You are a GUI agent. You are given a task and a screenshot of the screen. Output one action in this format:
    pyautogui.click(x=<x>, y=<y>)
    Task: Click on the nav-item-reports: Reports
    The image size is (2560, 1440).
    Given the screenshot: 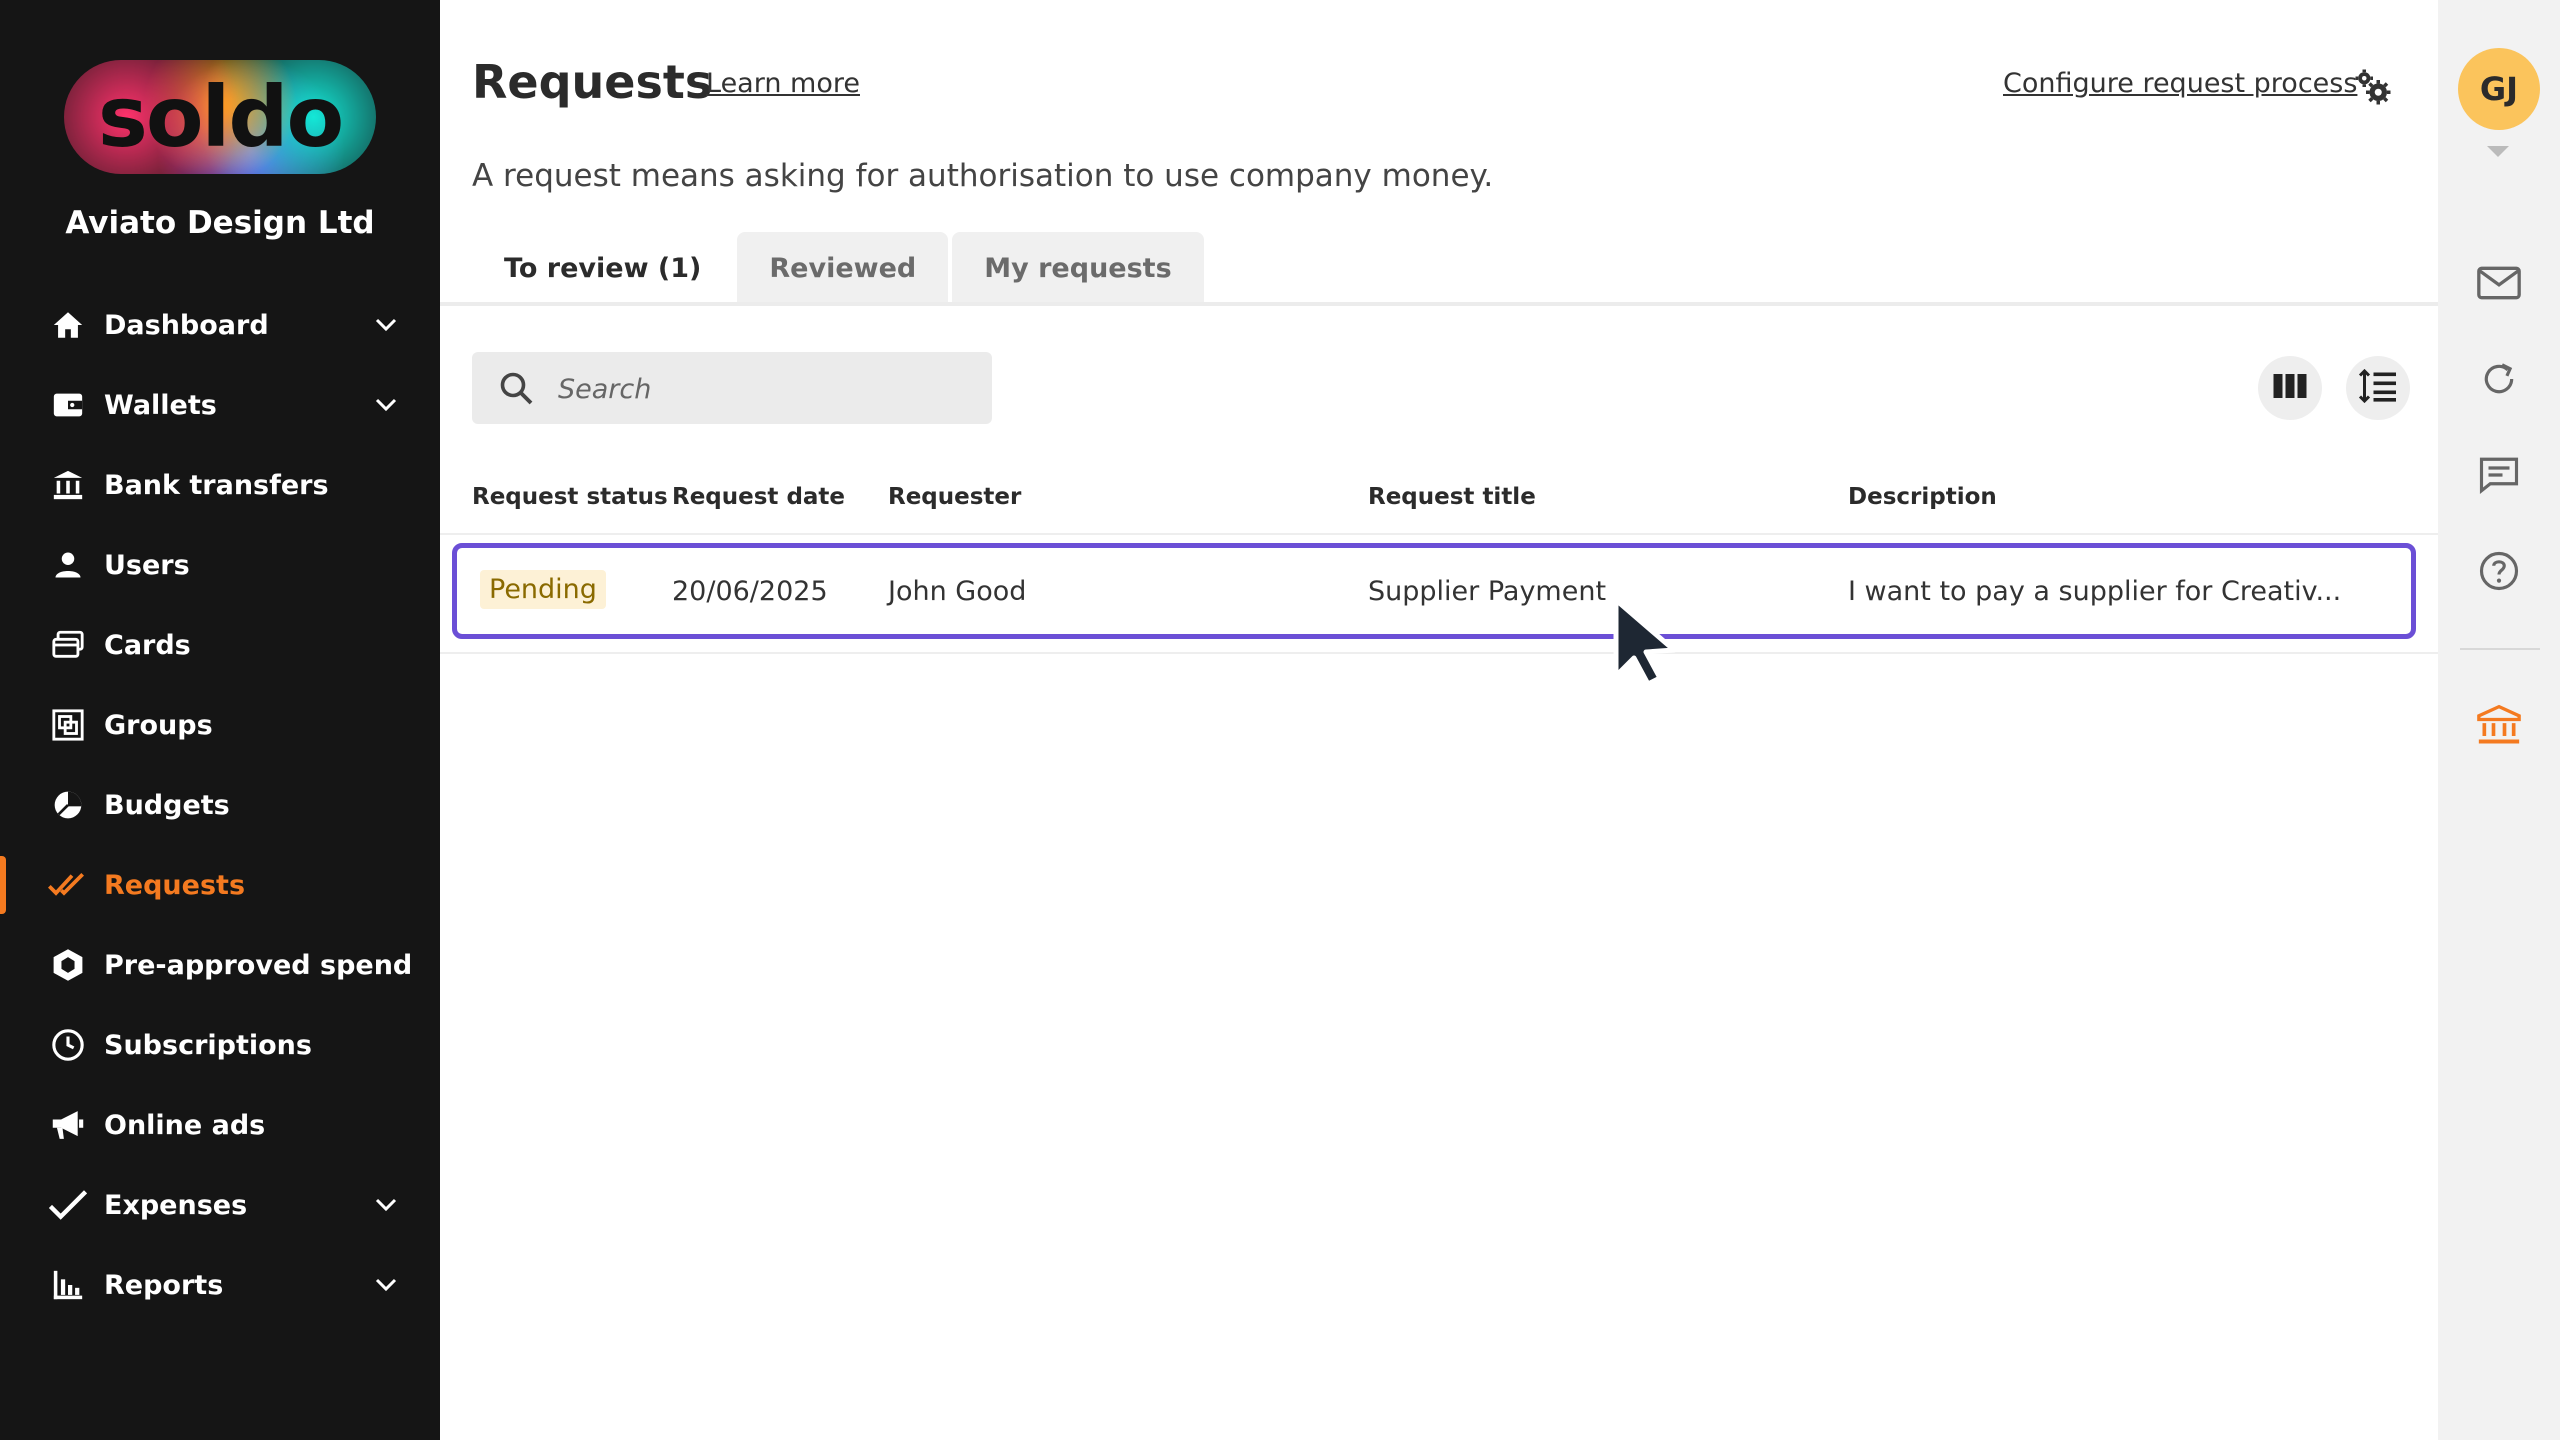 What is the action you would take?
    pyautogui.click(x=220, y=1285)
    